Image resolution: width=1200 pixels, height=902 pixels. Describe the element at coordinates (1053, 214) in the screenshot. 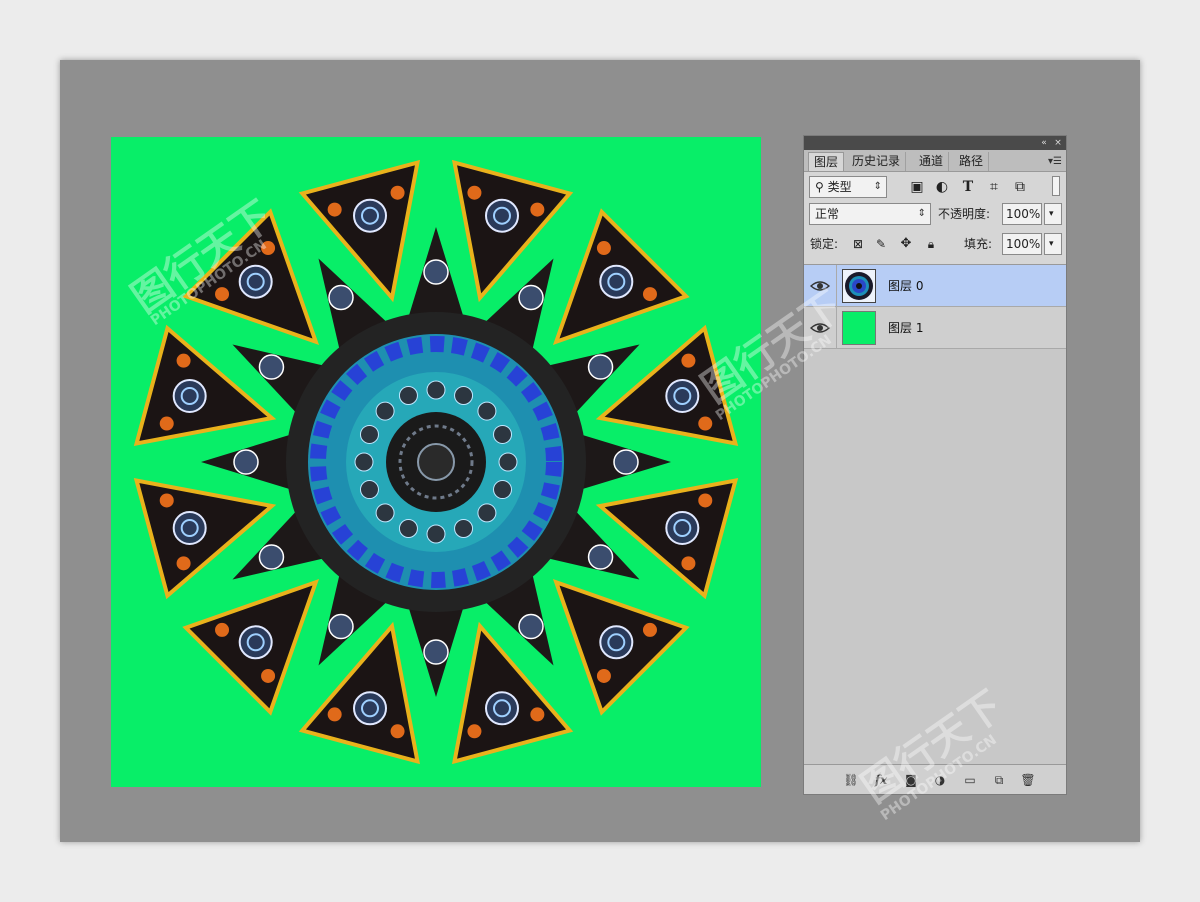

I see `opacity-dropdown-icon: ▾` at that location.